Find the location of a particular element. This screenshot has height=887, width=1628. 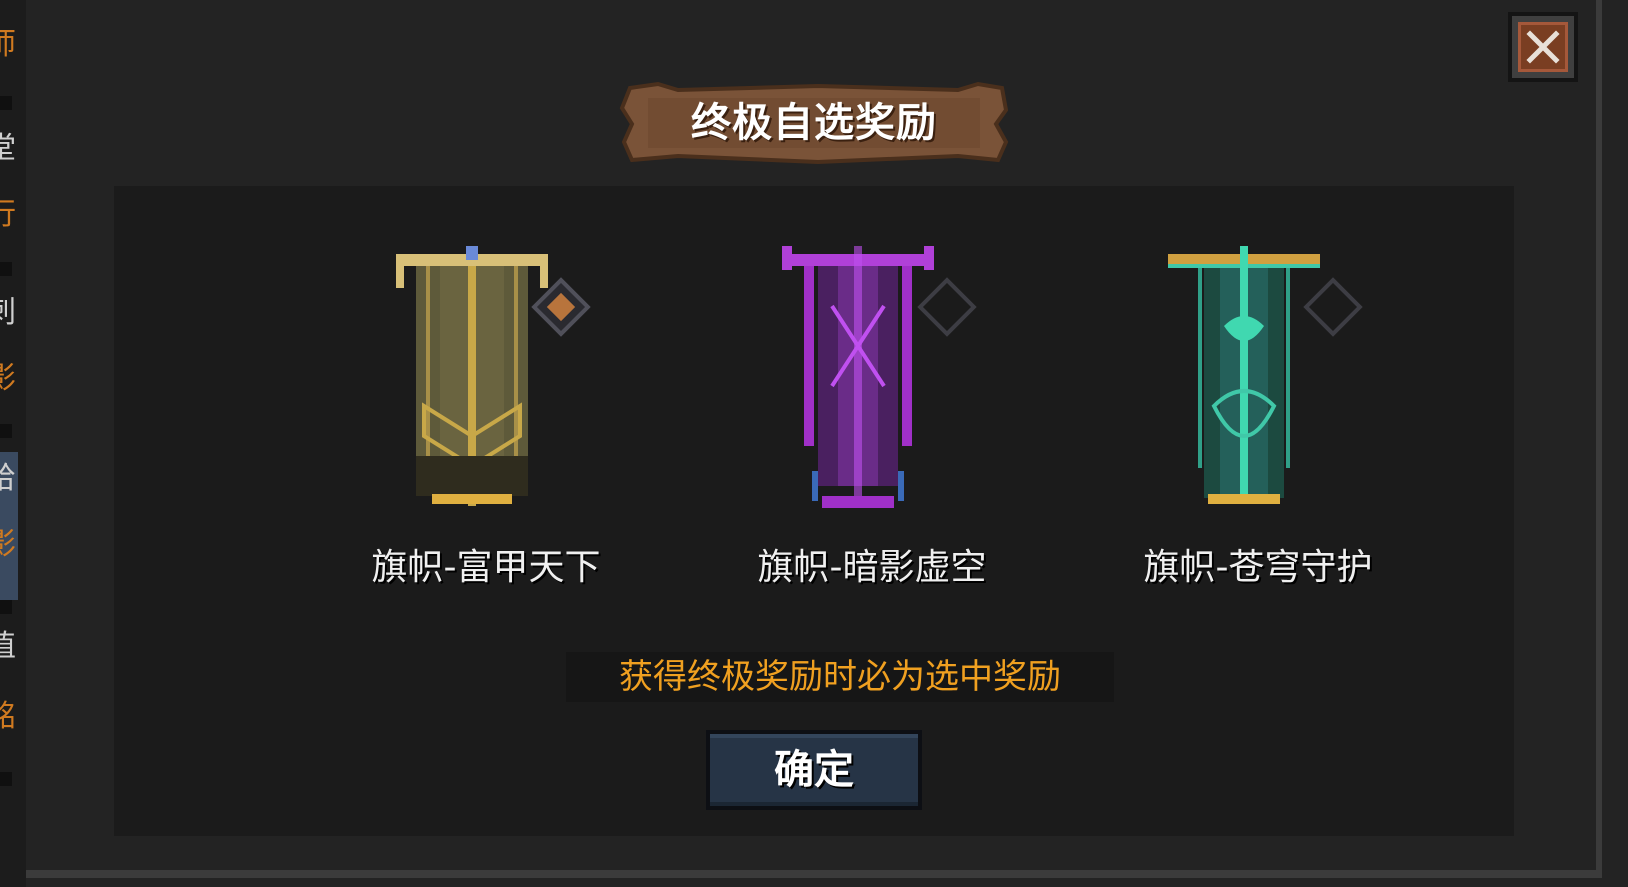

title-plaque: 终极自选奖励 is located at coordinates (814, 123).